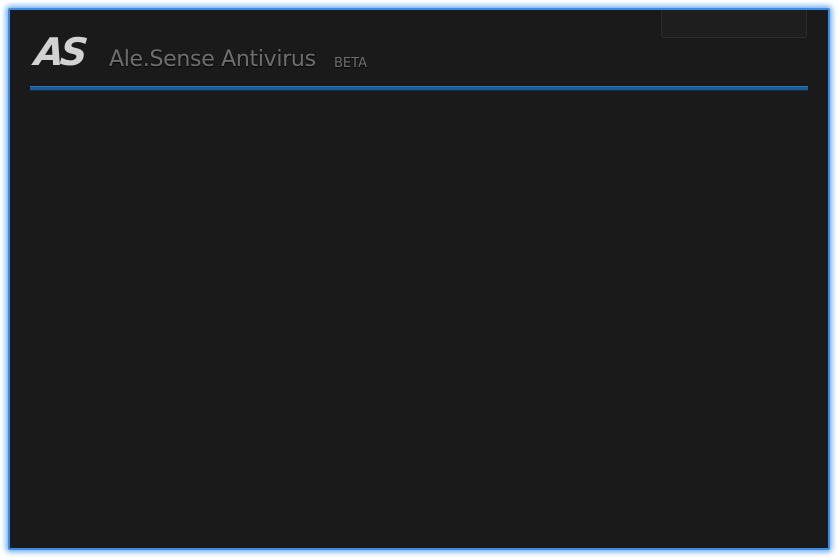  I want to click on app-logo: AS, so click(59, 52).